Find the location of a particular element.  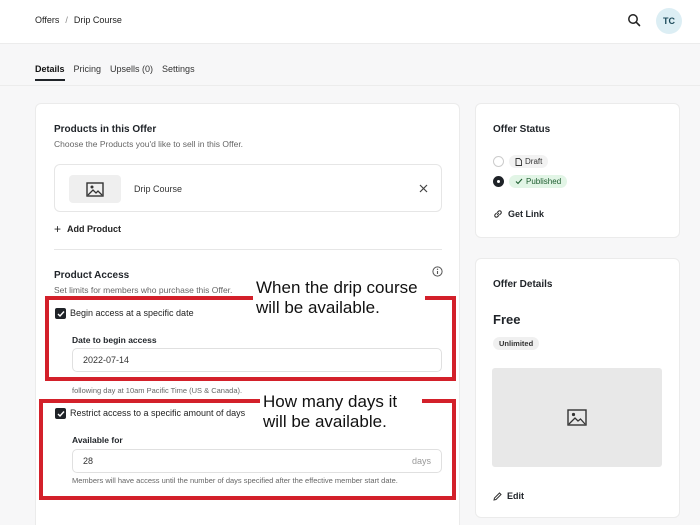

published-badge: Published is located at coordinates (538, 181).